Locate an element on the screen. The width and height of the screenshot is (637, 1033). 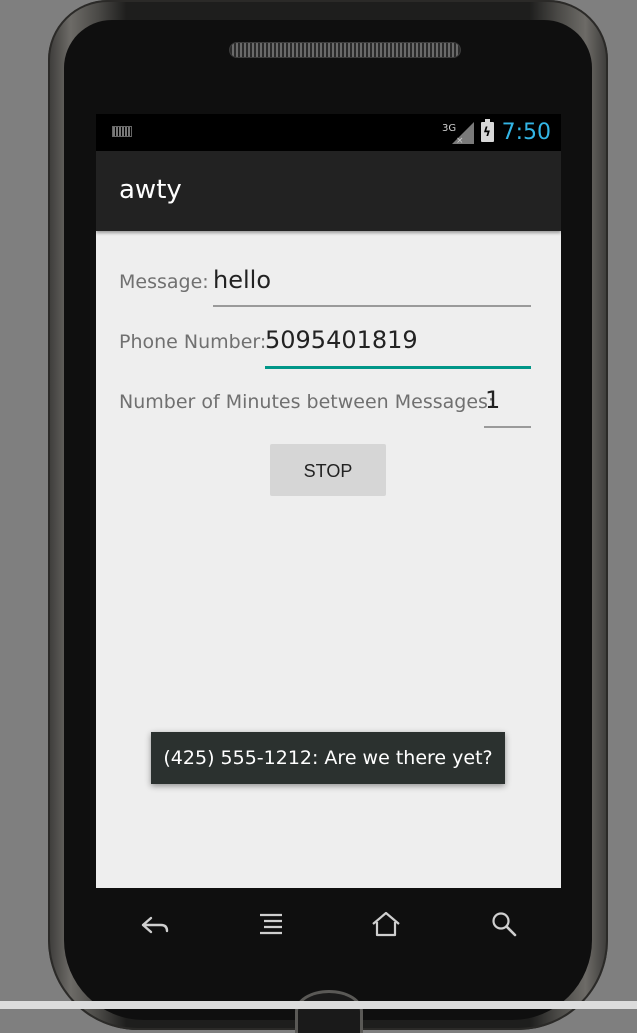
hardware-trackball is located at coordinates (329, 1011).